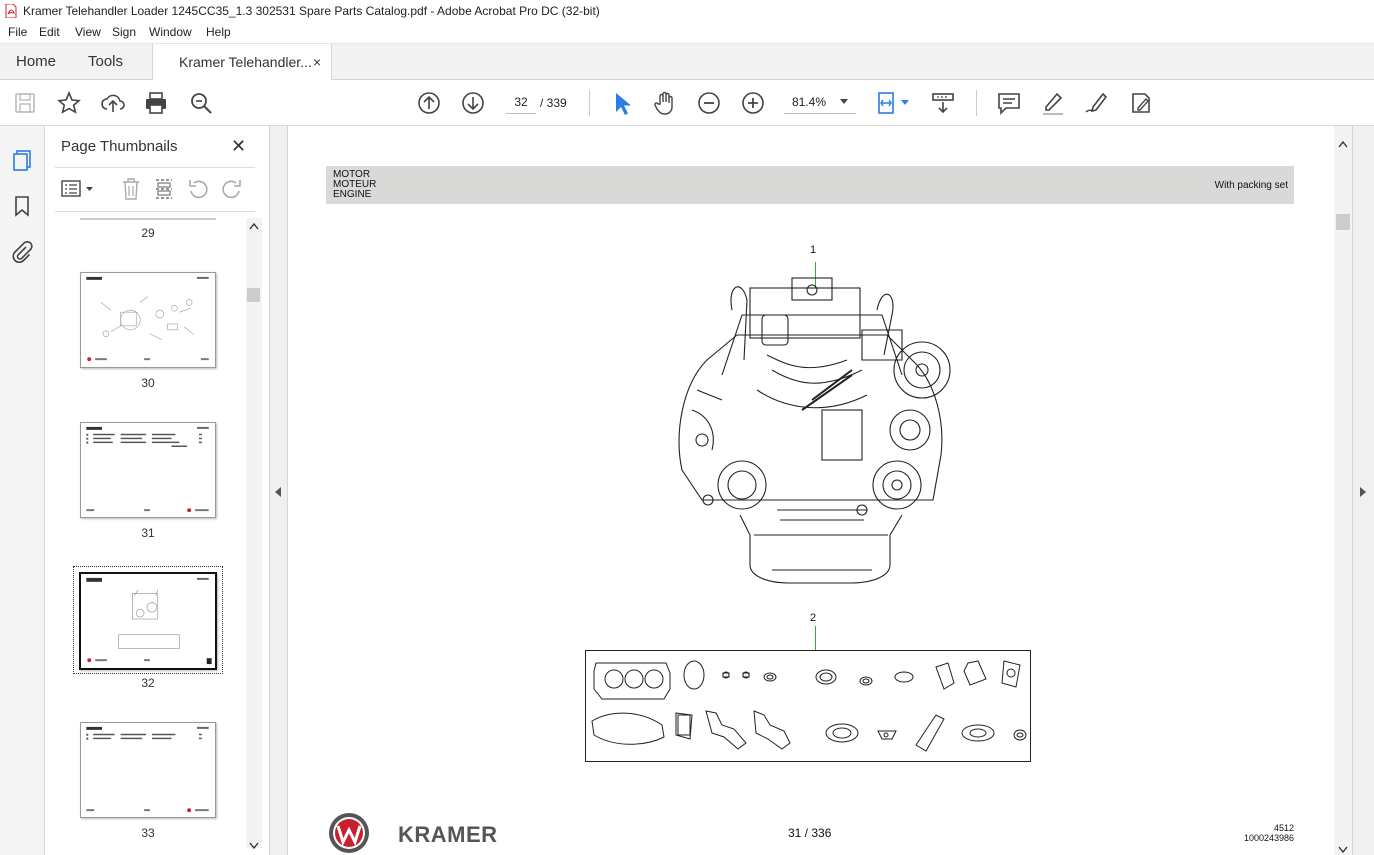  I want to click on collapse-left-arrow-icon, so click(278, 492).